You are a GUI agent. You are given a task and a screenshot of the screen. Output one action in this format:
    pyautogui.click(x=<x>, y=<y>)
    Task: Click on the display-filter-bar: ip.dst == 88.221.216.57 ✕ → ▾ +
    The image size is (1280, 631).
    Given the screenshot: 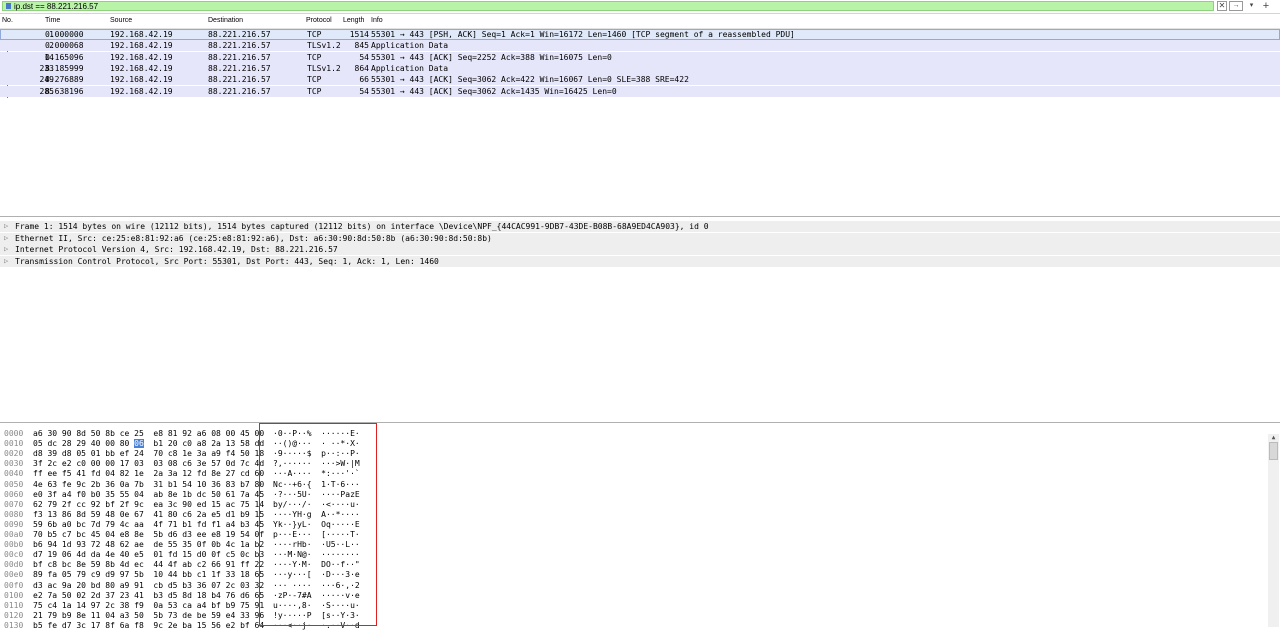 What is the action you would take?
    pyautogui.click(x=640, y=7)
    